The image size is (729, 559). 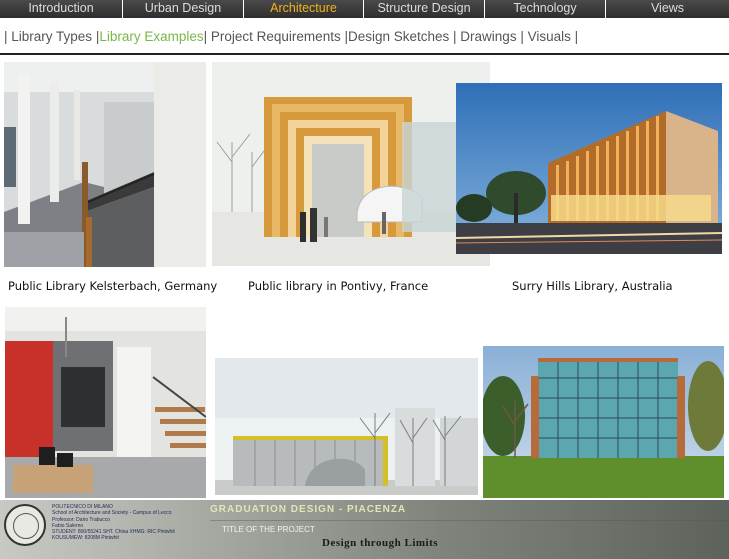 I want to click on subnav-design-sketches: Design Sketches, so click(x=398, y=36).